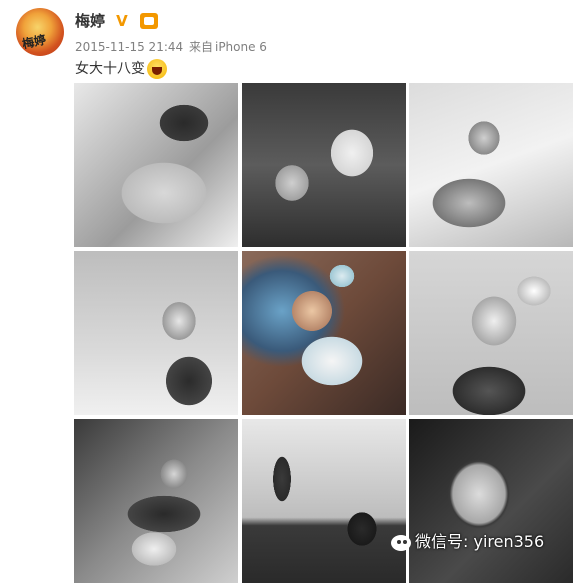 This screenshot has height=583, width=584. I want to click on avatar-signature: 梅婷, so click(34, 42).